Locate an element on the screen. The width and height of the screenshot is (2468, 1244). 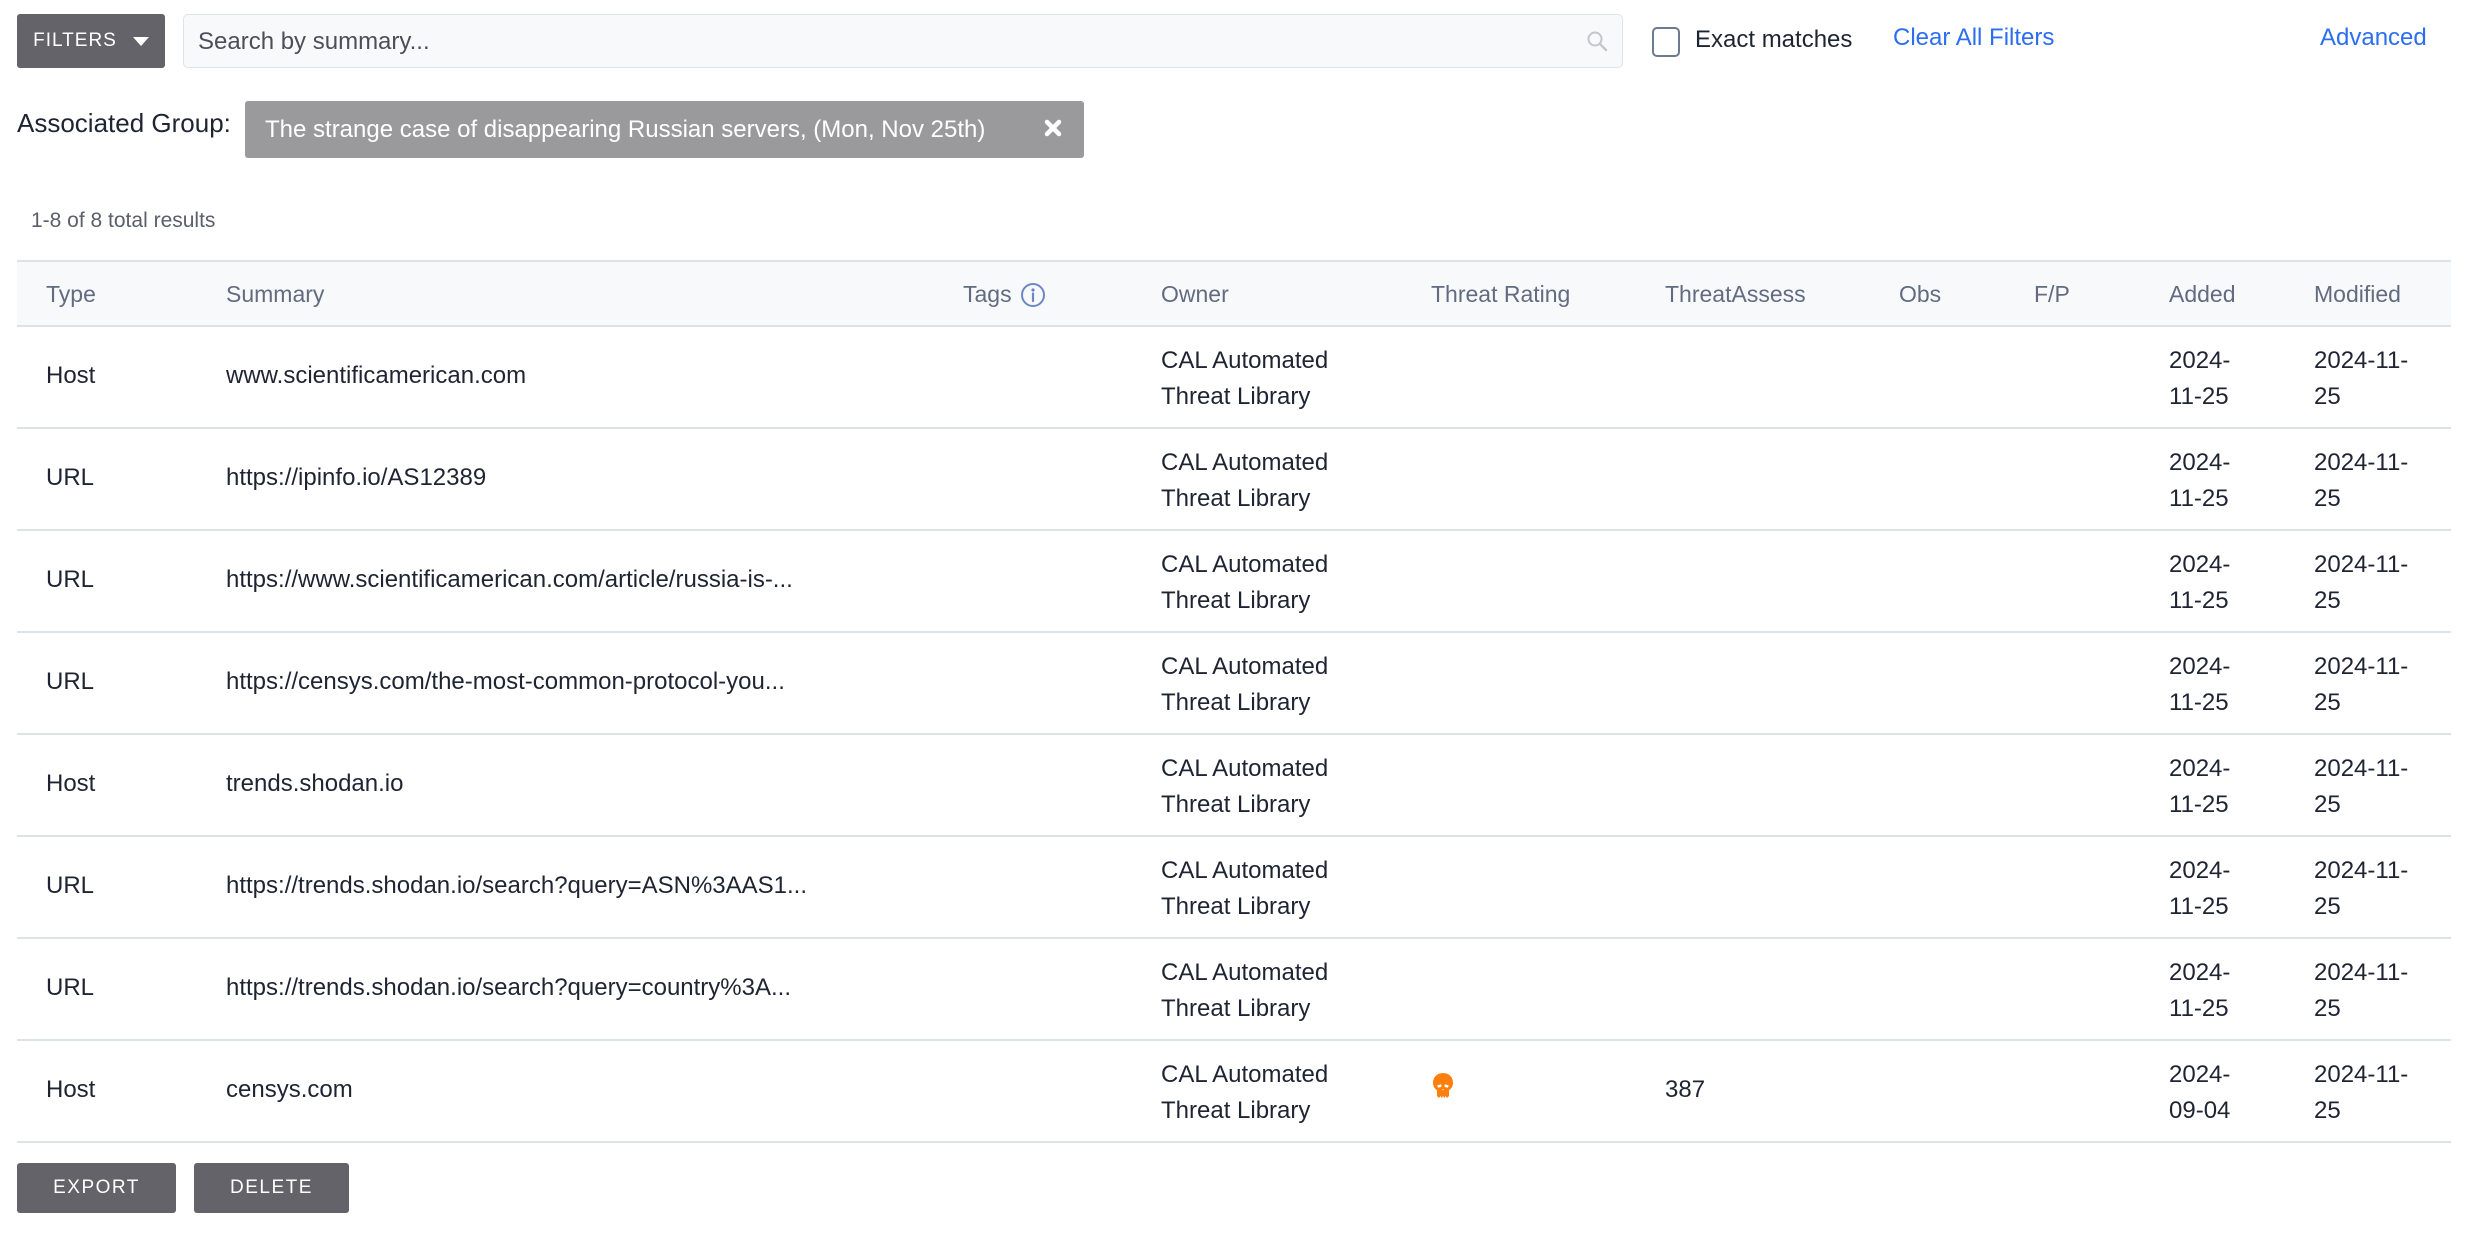
filters-button: FILTERS is located at coordinates (91, 41).